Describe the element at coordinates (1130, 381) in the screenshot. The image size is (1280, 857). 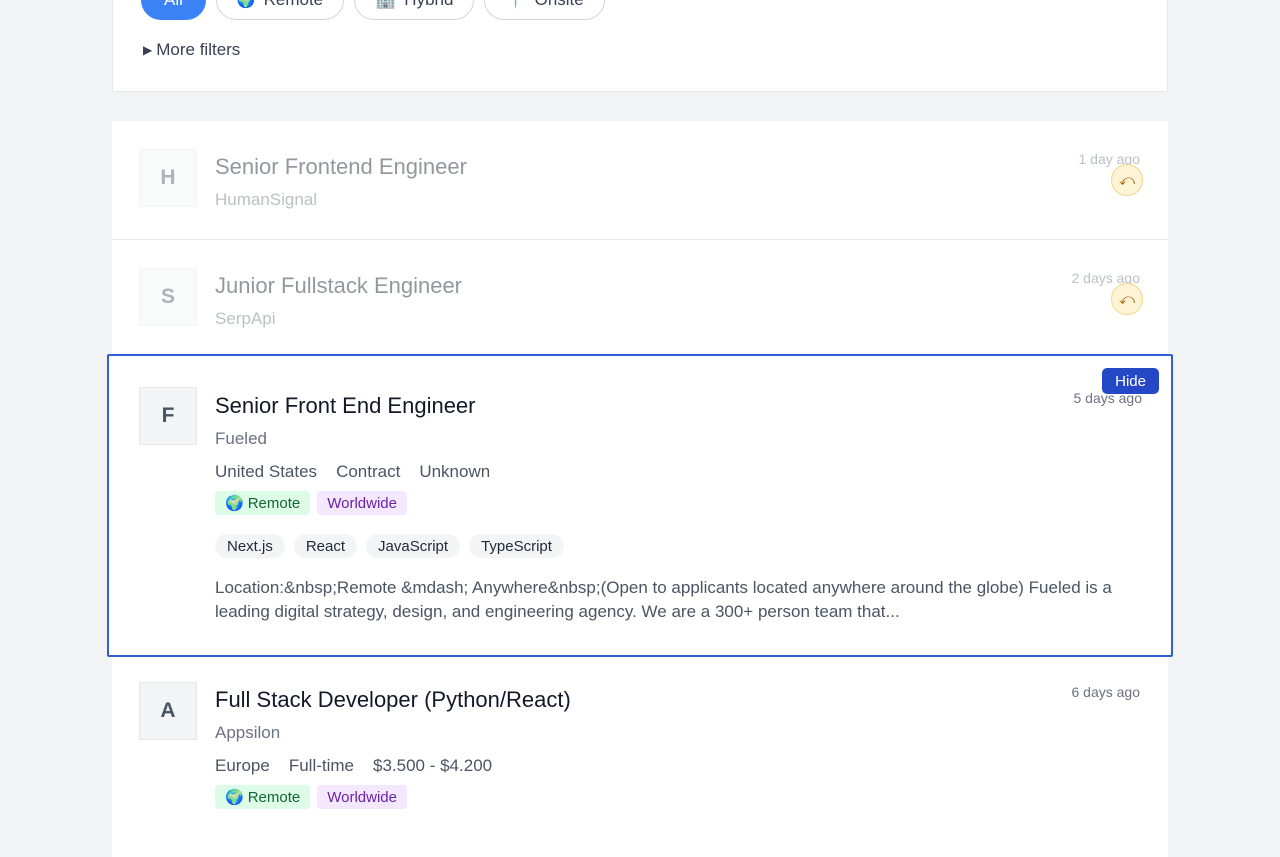
I see `hide-button: Hide` at that location.